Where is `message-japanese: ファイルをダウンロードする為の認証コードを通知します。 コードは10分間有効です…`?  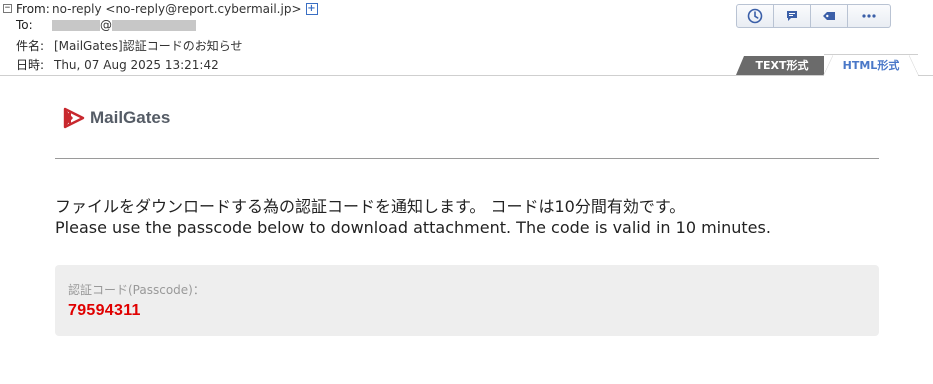
message-japanese: ファイルをダウンロードする為の認証コードを通知します。 コードは10分間有効です… is located at coordinates (370, 206).